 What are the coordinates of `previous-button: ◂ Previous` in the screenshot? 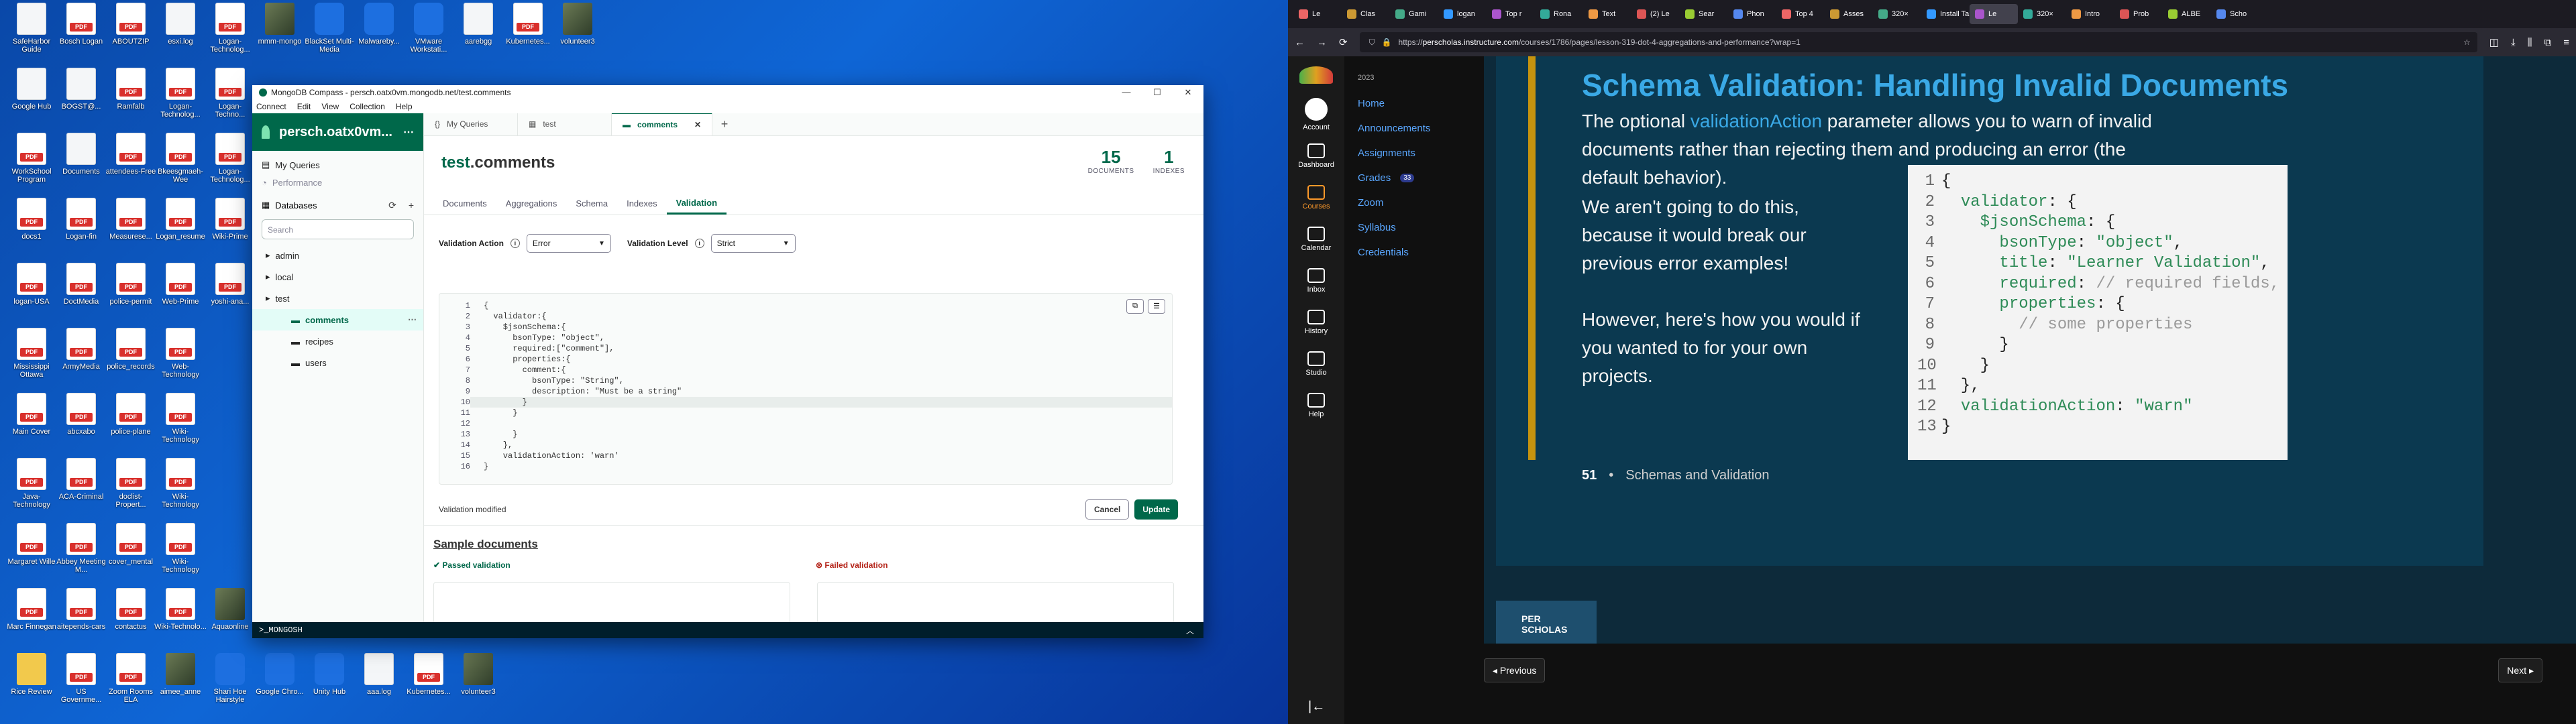 It's located at (1515, 670).